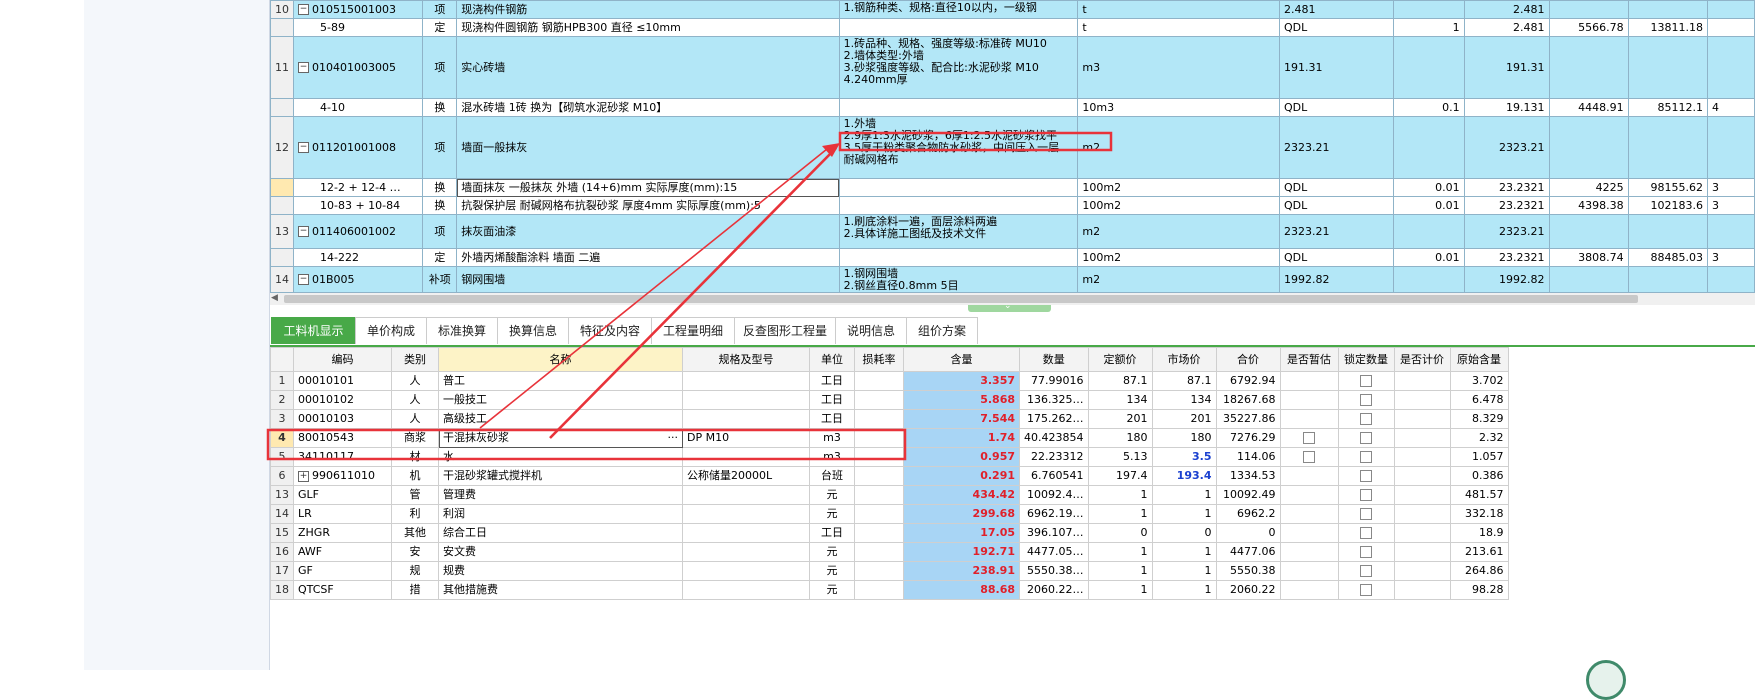 The image size is (1755, 700). I want to click on logo-icon, so click(1606, 680).